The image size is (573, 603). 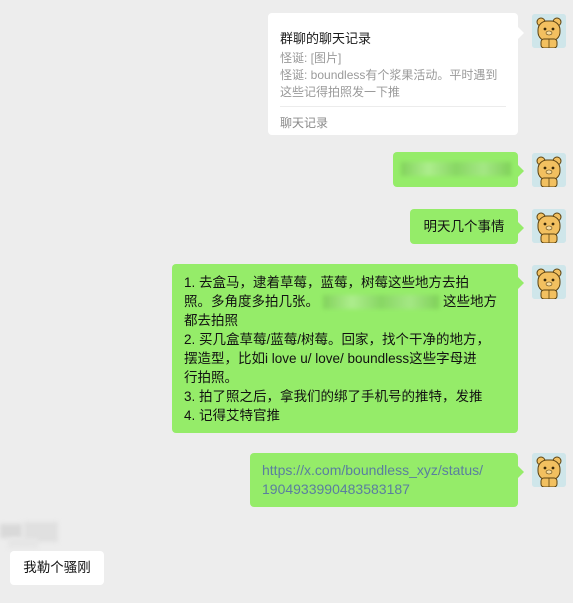 I want to click on blurred-message-bubble, so click(x=458, y=169).